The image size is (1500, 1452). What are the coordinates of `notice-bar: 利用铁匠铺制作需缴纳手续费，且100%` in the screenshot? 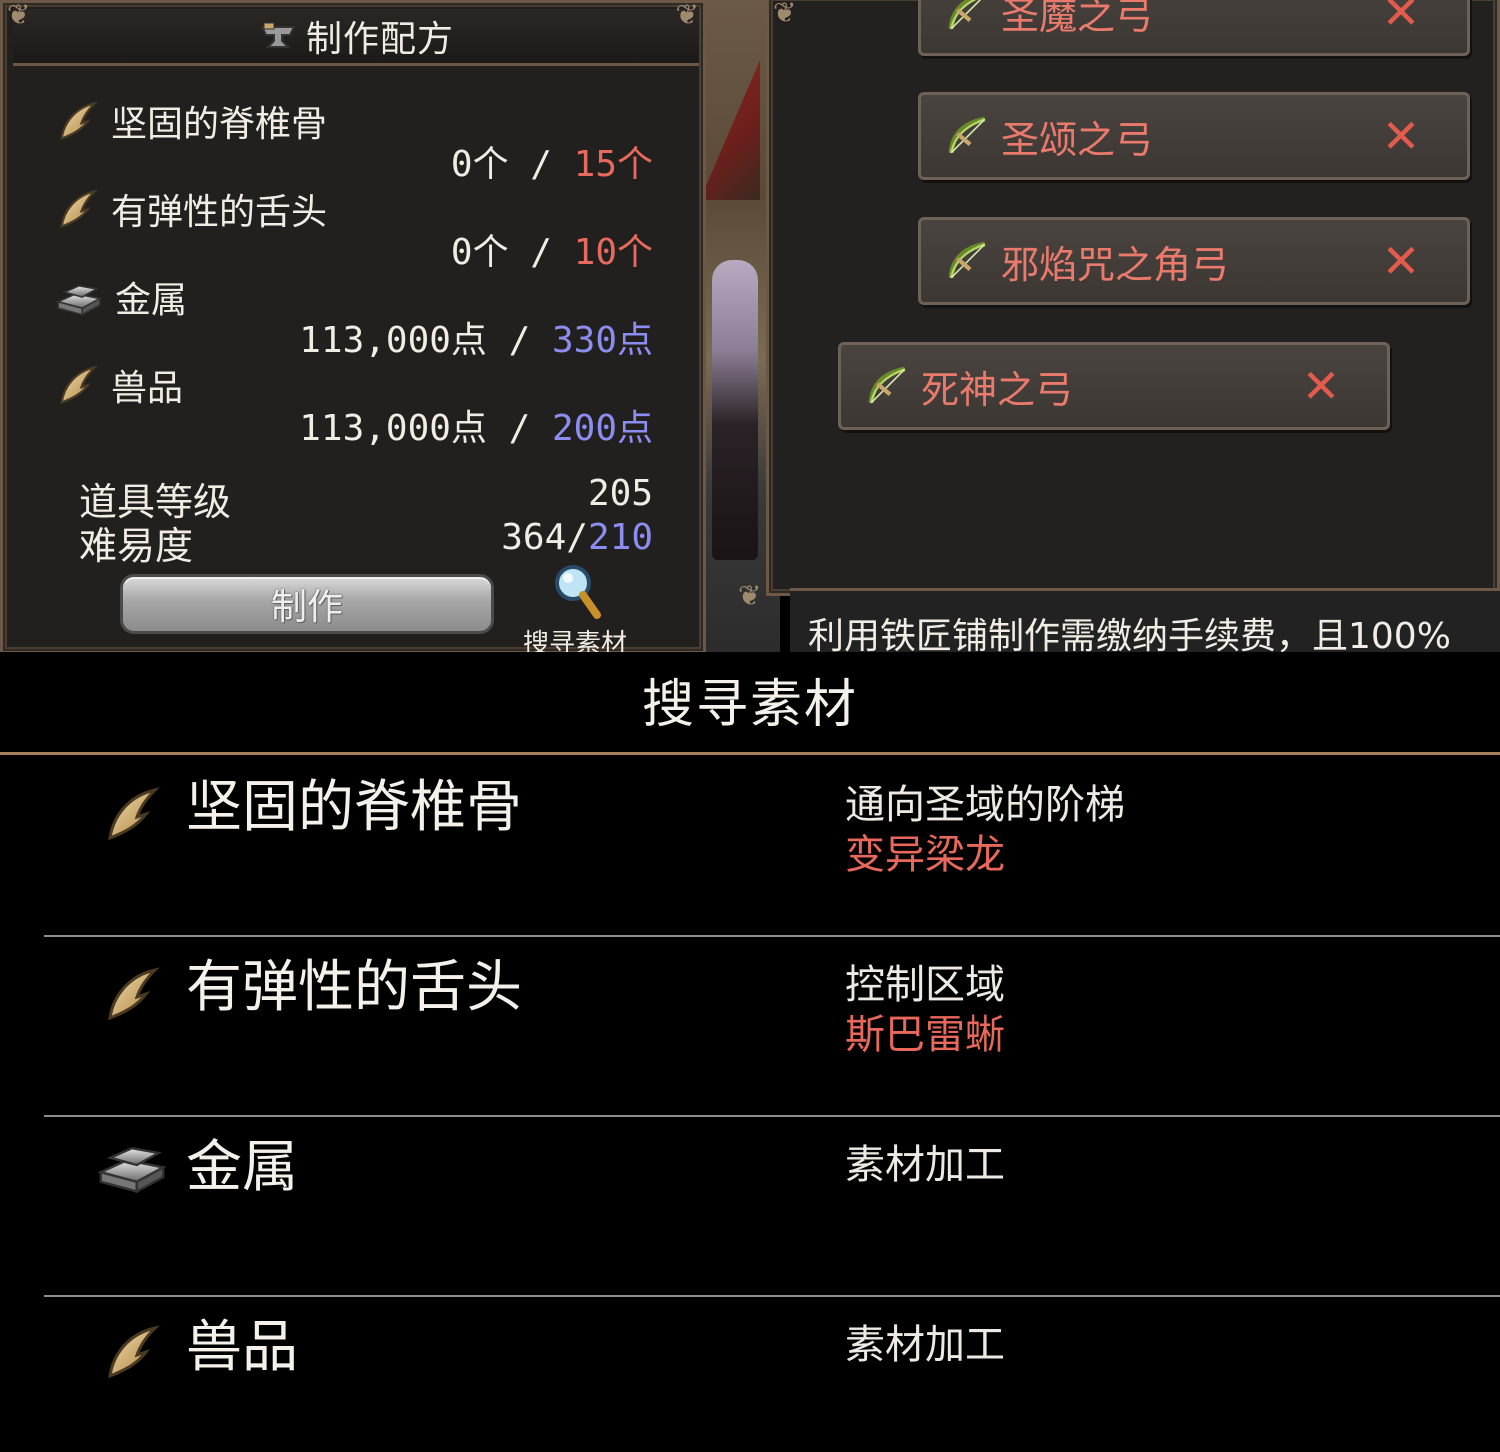 It's located at (1145, 620).